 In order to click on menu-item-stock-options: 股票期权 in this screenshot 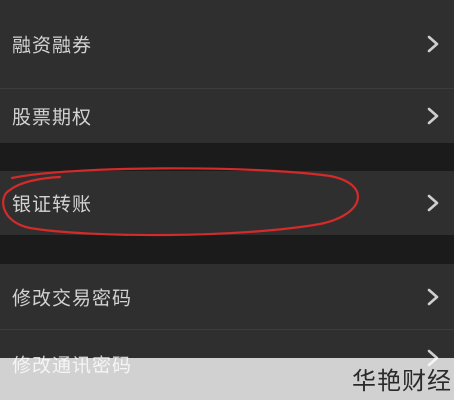, I will do `click(227, 116)`.